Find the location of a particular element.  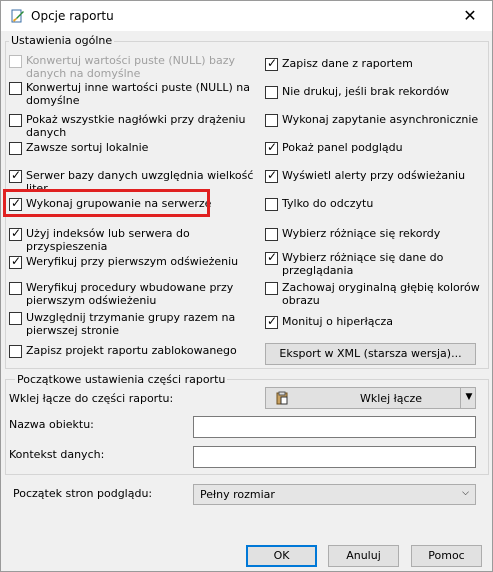

window-title: Opcje raportu is located at coordinates (72, 16).